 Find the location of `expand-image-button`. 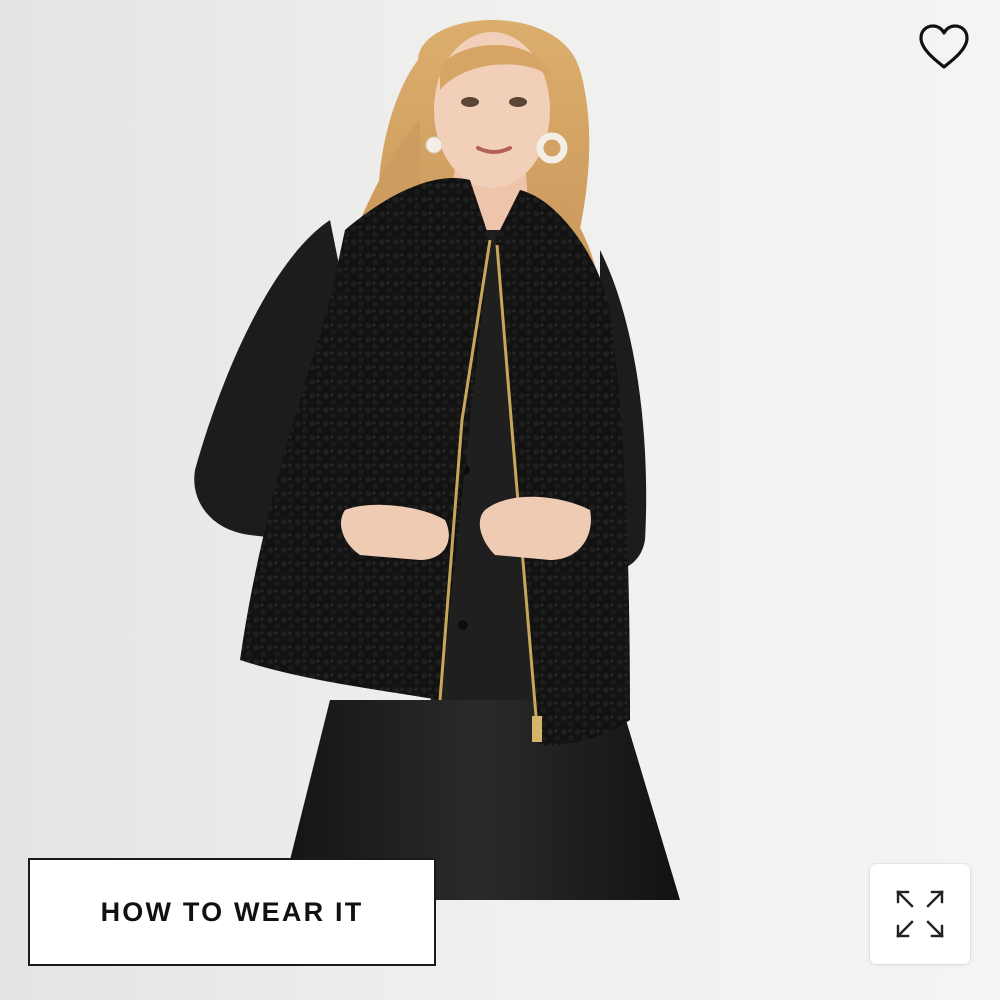

expand-image-button is located at coordinates (920, 914).